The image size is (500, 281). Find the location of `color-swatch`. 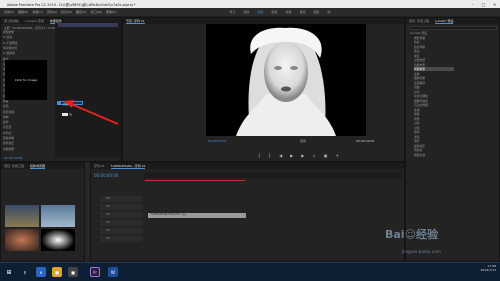

color-swatch is located at coordinates (65, 114).